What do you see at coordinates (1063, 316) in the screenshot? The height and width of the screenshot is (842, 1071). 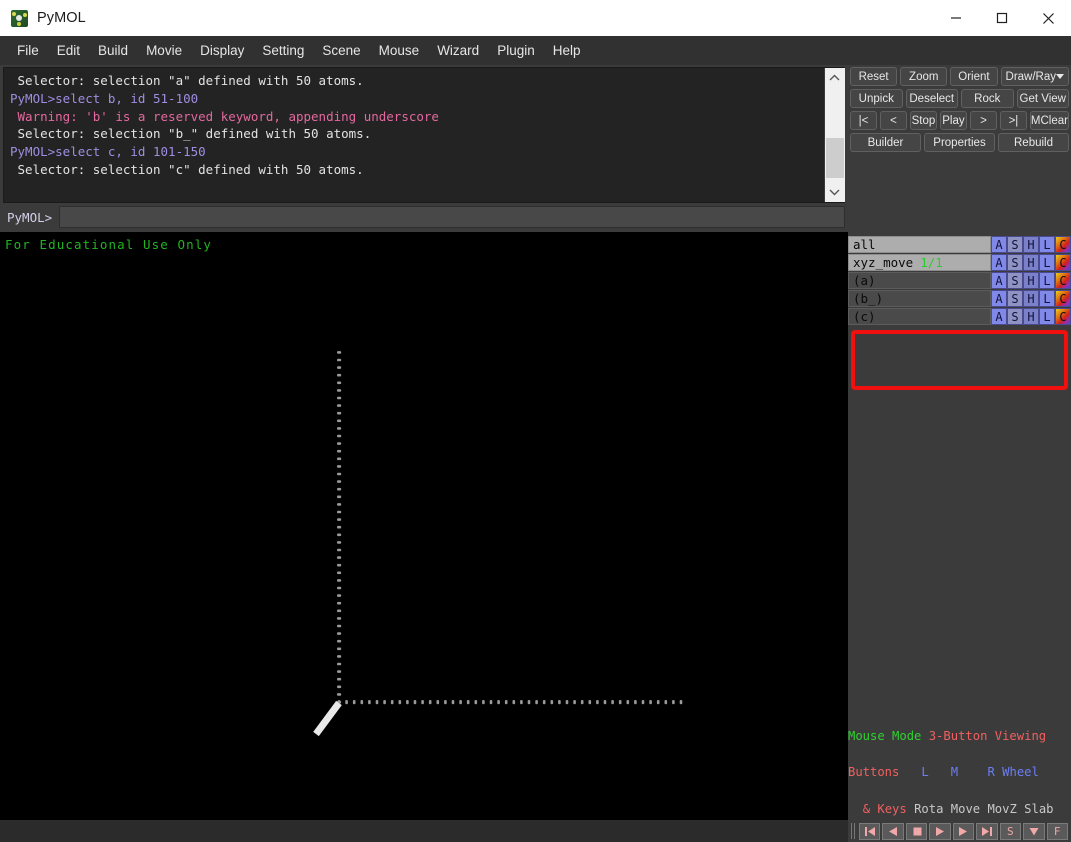 I see `toggle-color-c: C` at bounding box center [1063, 316].